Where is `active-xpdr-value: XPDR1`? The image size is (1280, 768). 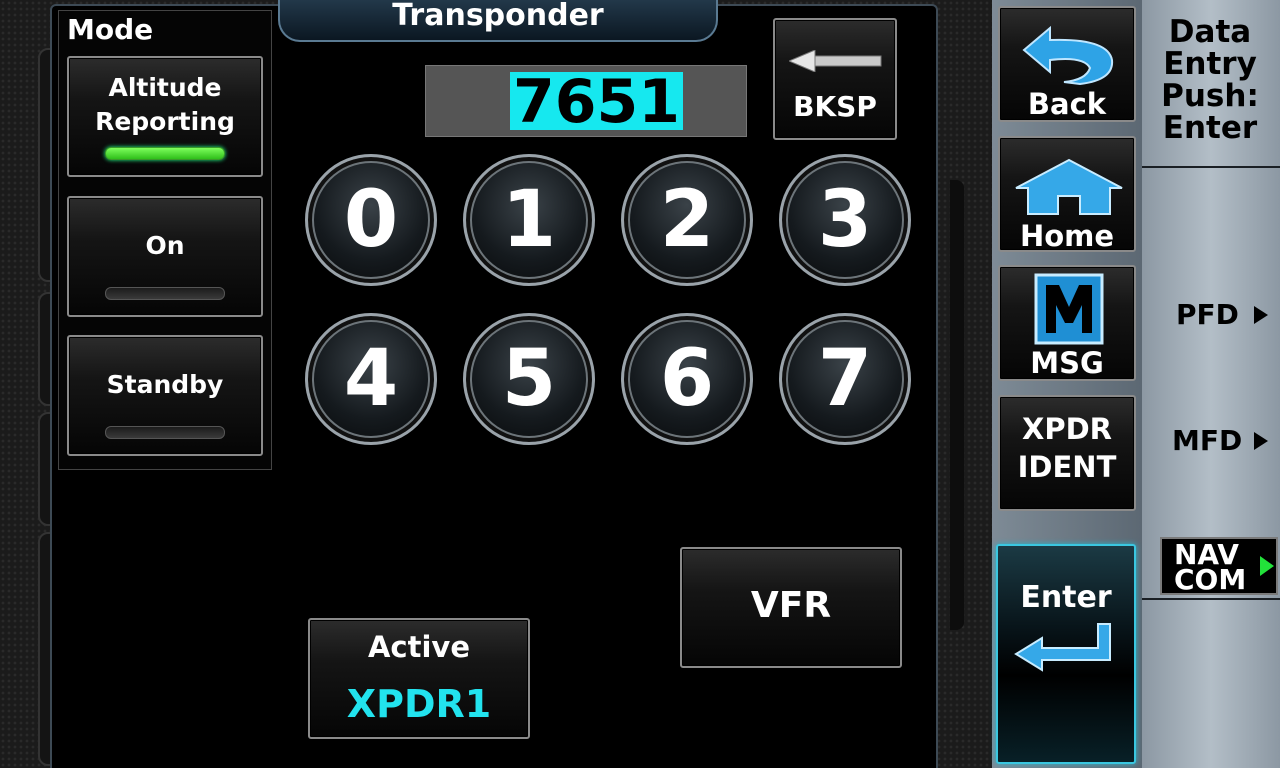
active-xpdr-value: XPDR1 is located at coordinates (419, 704).